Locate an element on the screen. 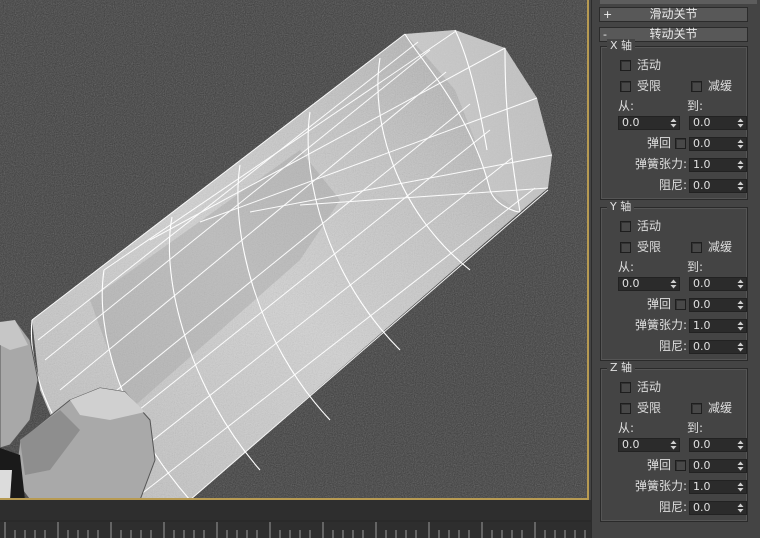  axis-title: Z 轴 is located at coordinates (621, 368).